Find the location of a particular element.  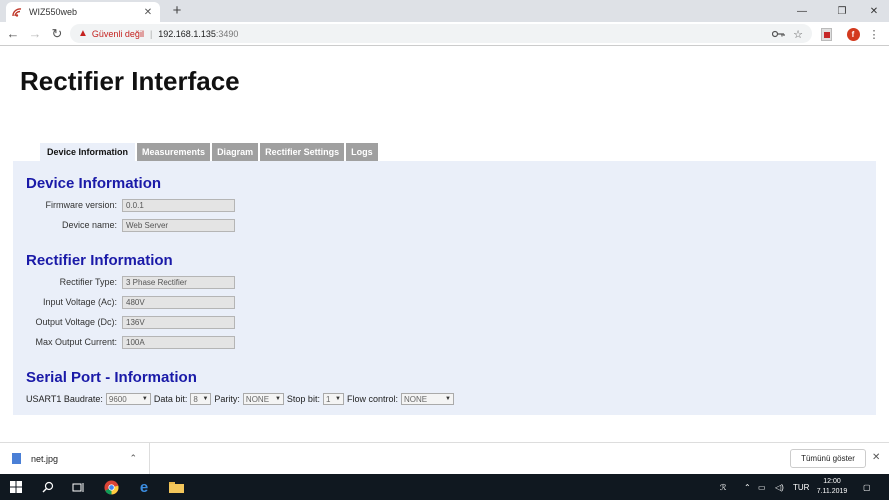

firmware-version-label: Firmware version: is located at coordinates (81, 205).